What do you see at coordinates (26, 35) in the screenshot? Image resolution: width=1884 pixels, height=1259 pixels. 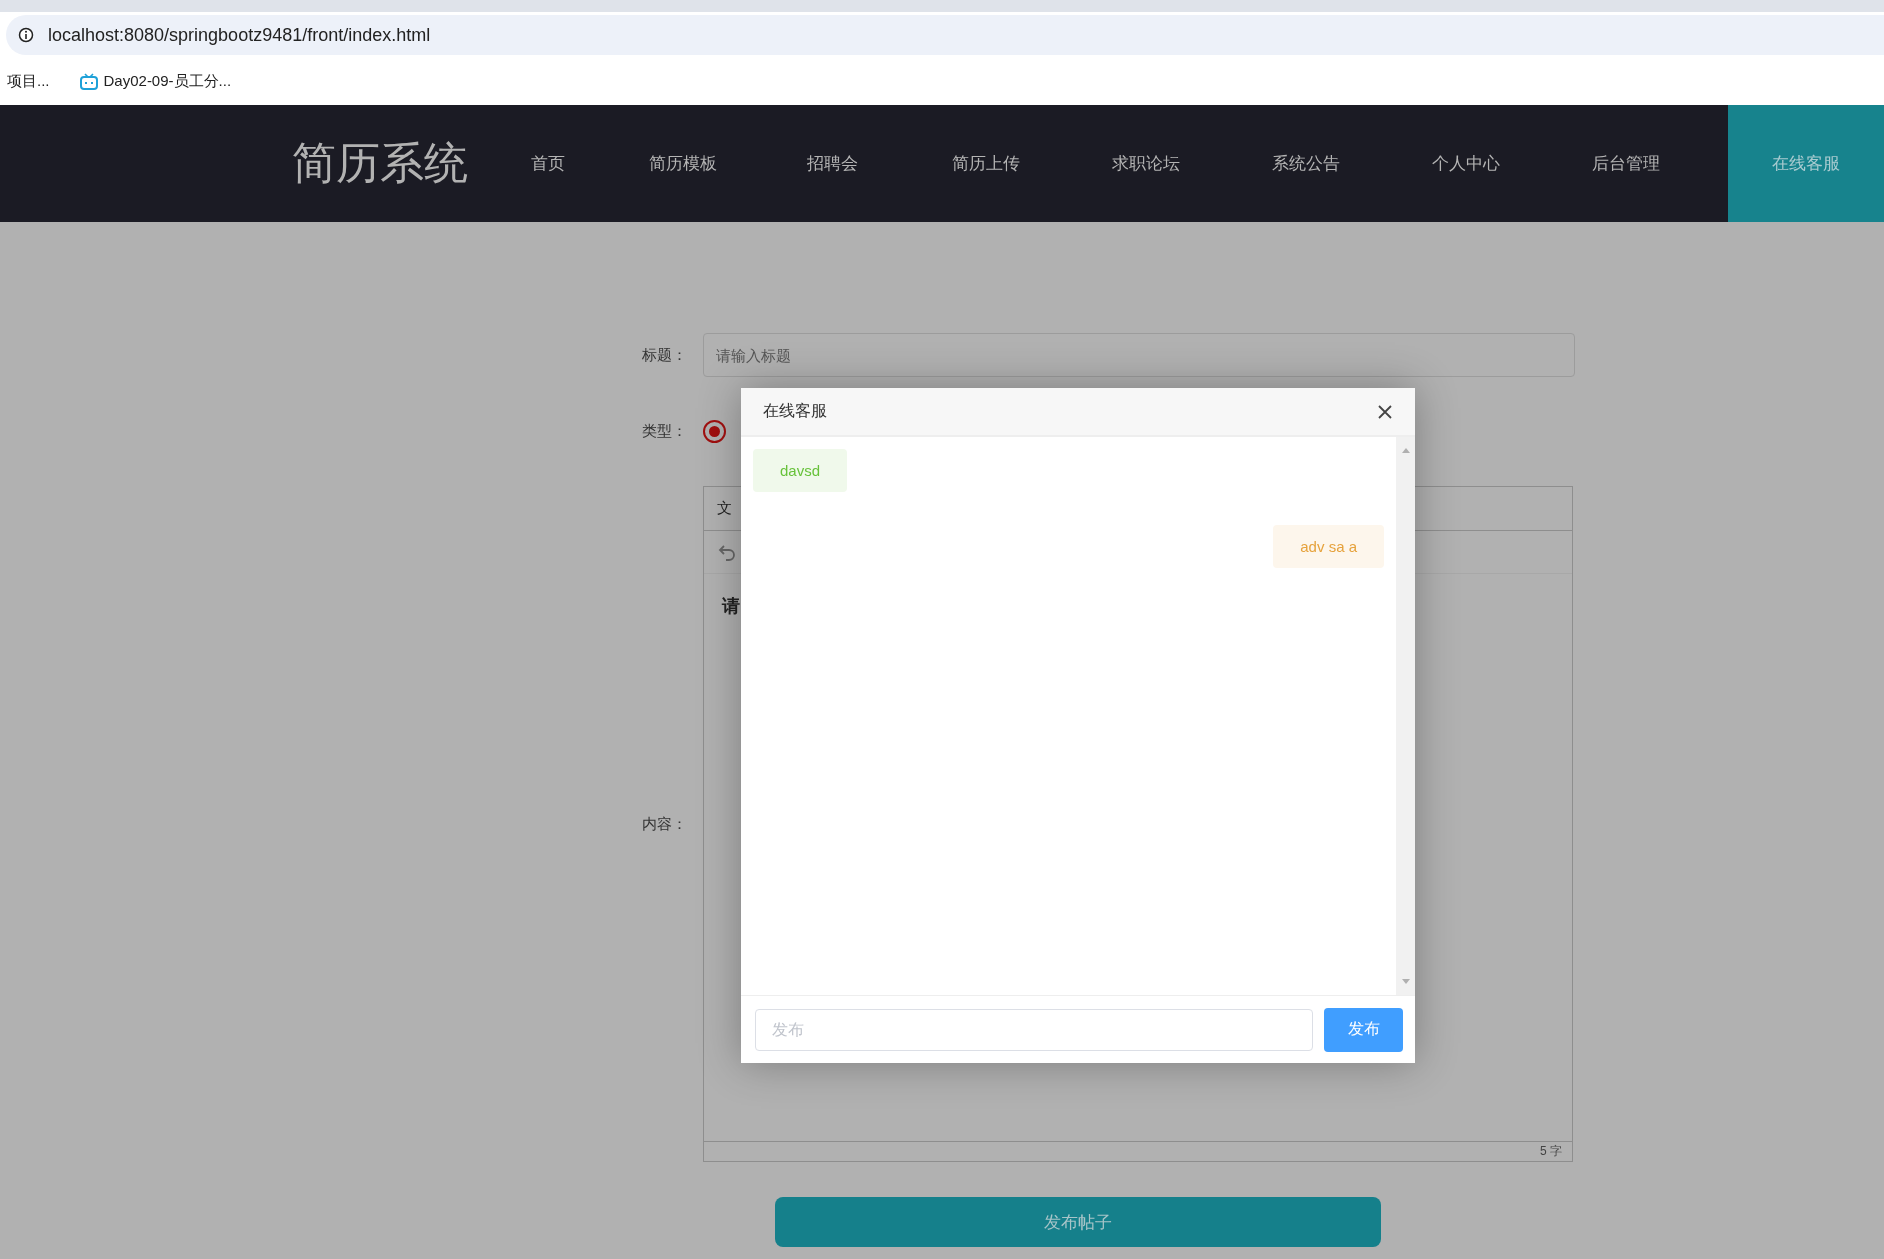 I see `info-icon` at bounding box center [26, 35].